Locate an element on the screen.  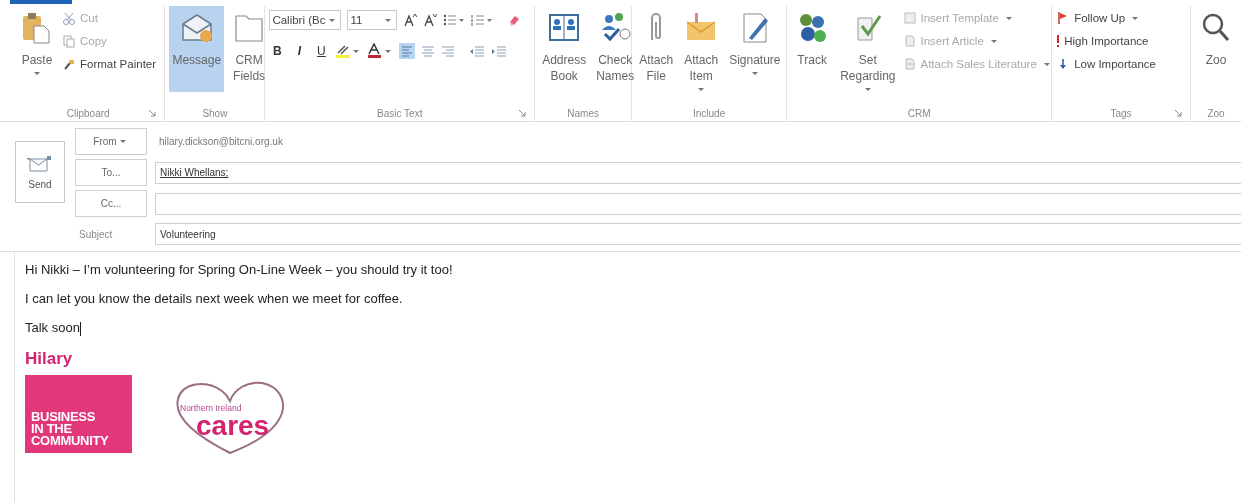
align-center-icon is located at coordinates (428, 51).